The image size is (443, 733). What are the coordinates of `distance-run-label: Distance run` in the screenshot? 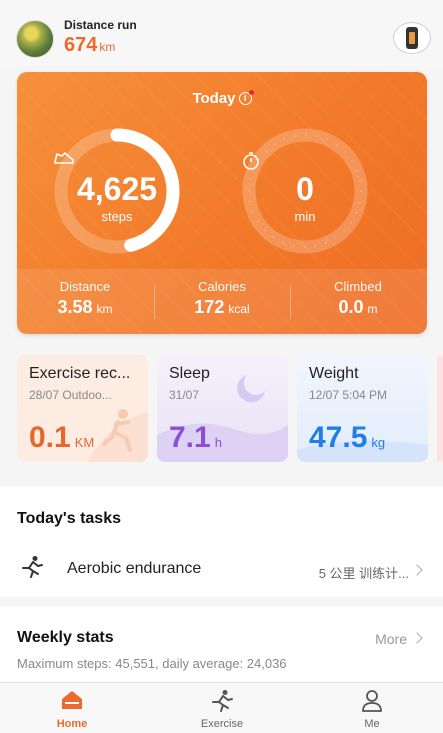 It's located at (100, 25).